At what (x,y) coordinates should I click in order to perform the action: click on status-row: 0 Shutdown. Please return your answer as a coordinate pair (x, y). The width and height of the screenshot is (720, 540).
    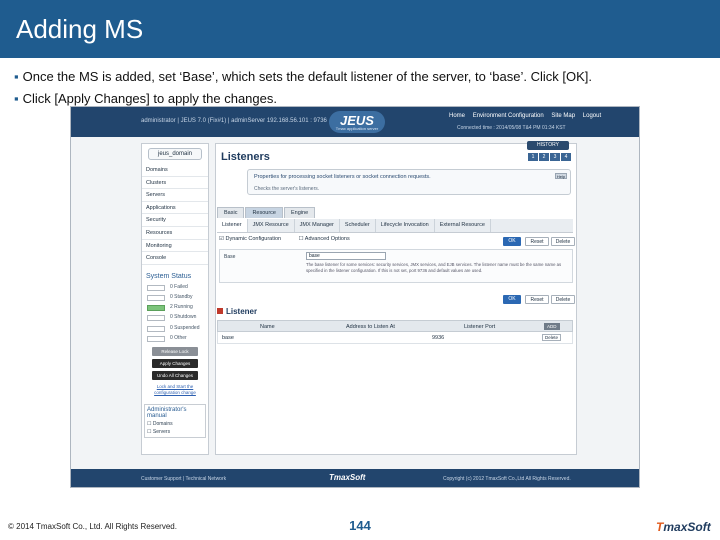
    Looking at the image, I should click on (175, 318).